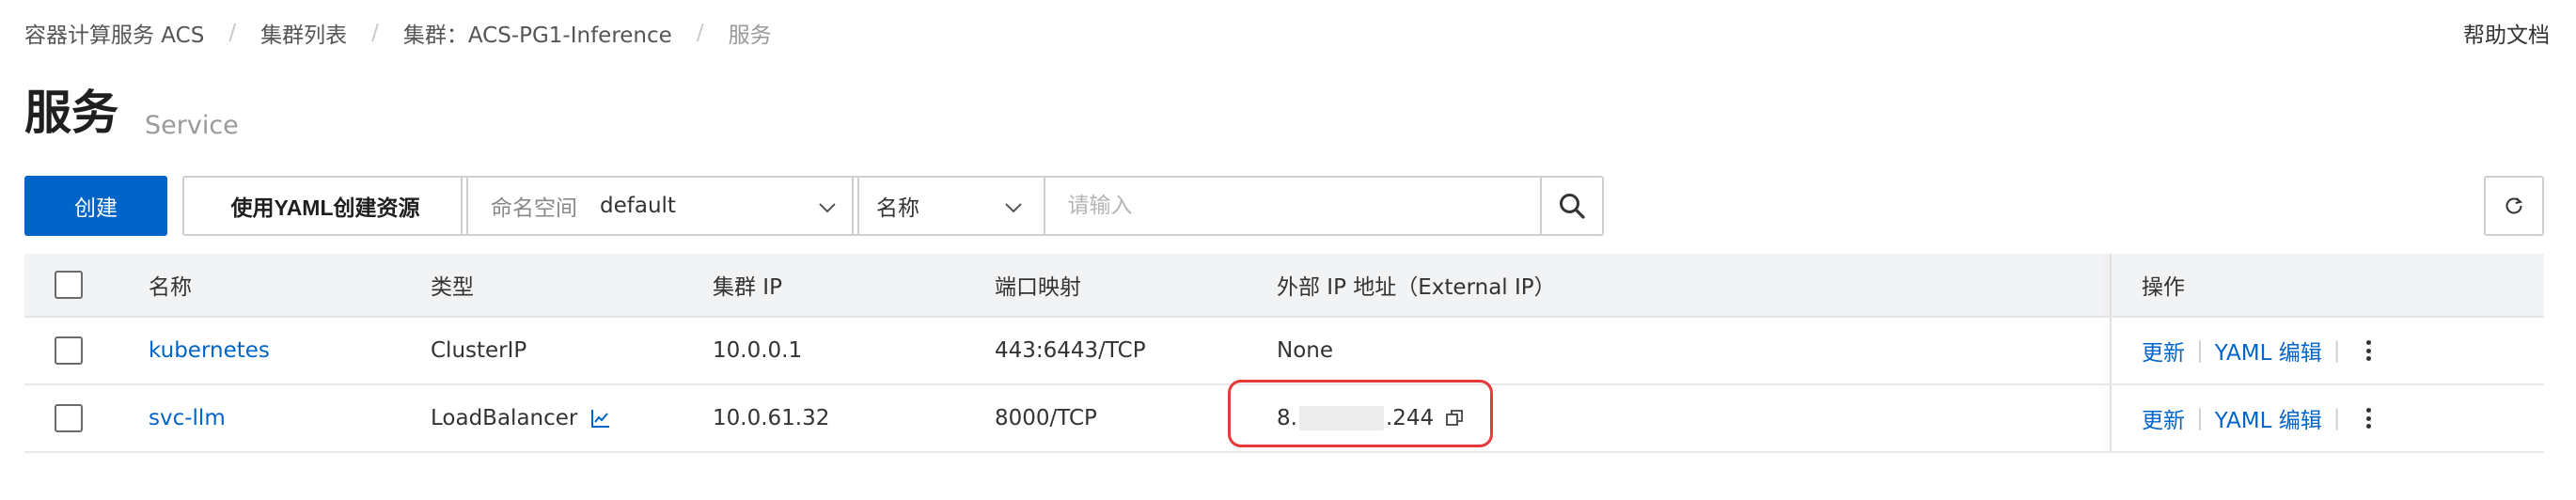 Image resolution: width=2576 pixels, height=500 pixels. I want to click on refresh-icon, so click(2514, 206).